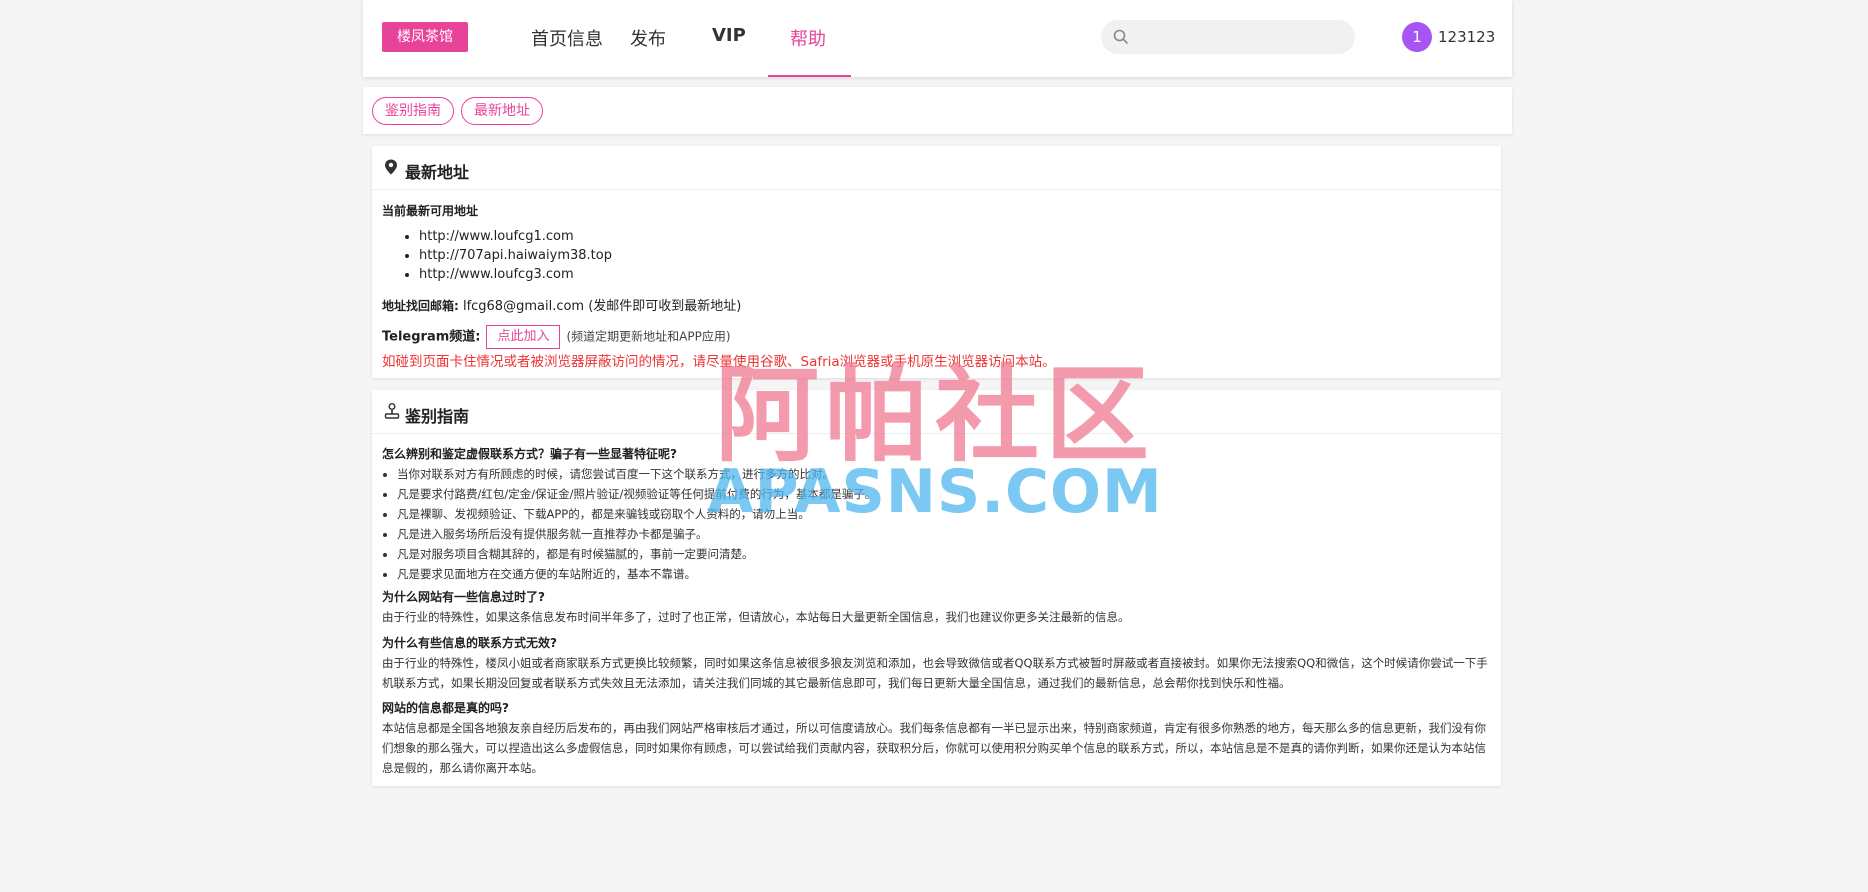 The height and width of the screenshot is (892, 1868). I want to click on list-item: 凡是要求见面地方在交通方便的车站附近的，基本不靠谱。, so click(944, 574).